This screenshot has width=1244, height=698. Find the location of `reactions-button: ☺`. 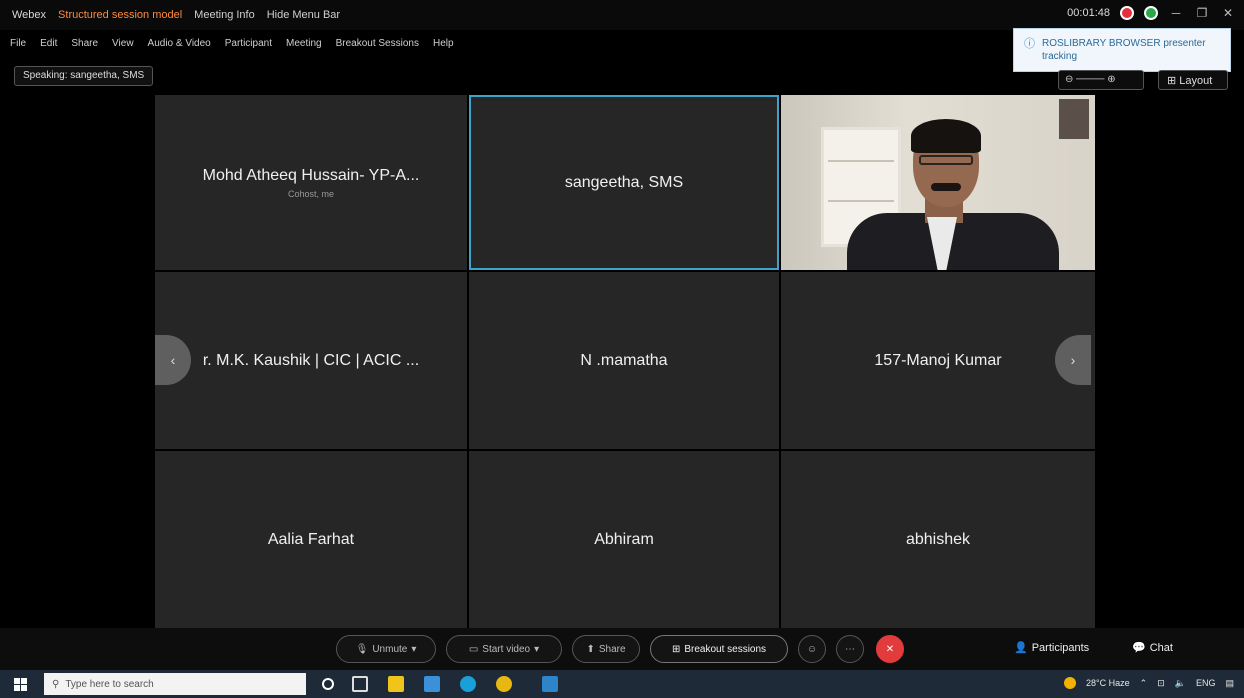

reactions-button: ☺ is located at coordinates (812, 649).